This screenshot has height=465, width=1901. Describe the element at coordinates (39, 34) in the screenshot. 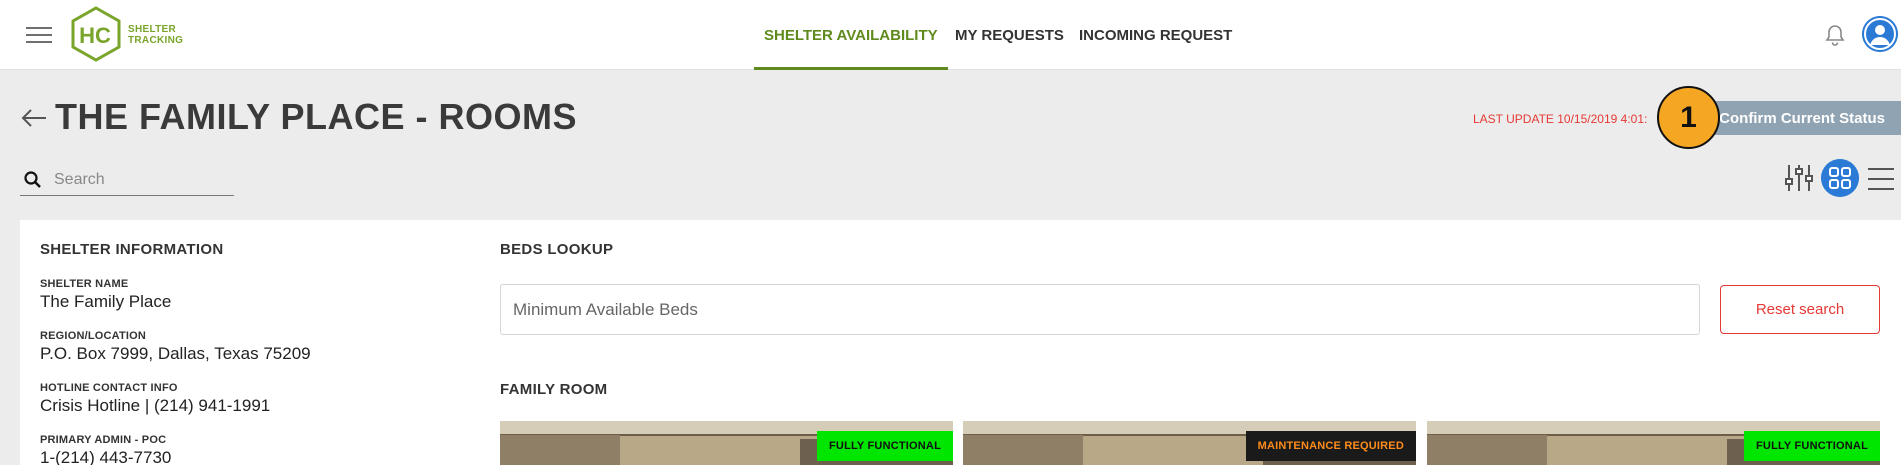

I see `hamburger-menu-icon` at that location.